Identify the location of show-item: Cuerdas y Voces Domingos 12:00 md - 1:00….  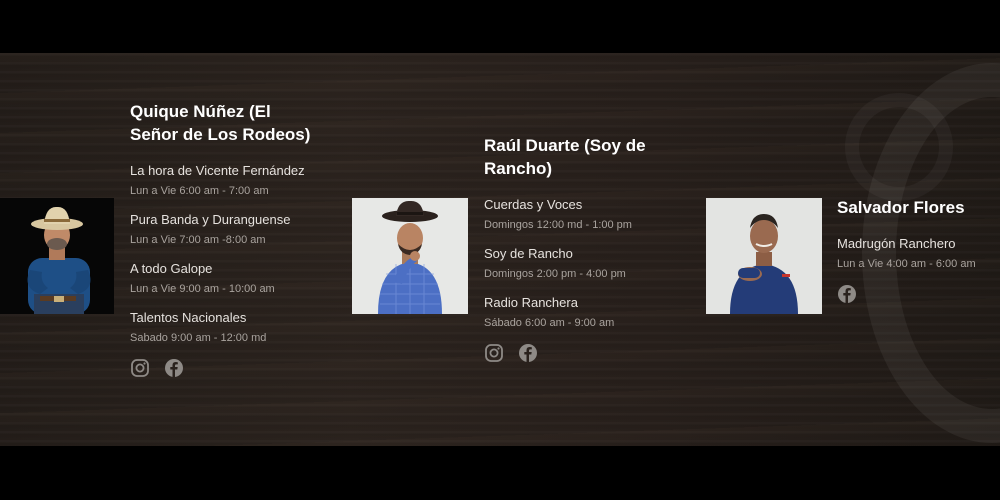
(579, 214).